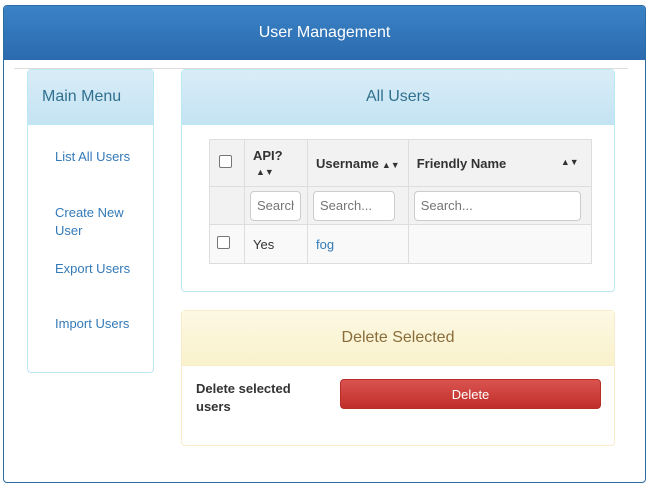 The height and width of the screenshot is (487, 649). Describe the element at coordinates (95, 269) in the screenshot. I see `menu-item-export-users: Export Users` at that location.